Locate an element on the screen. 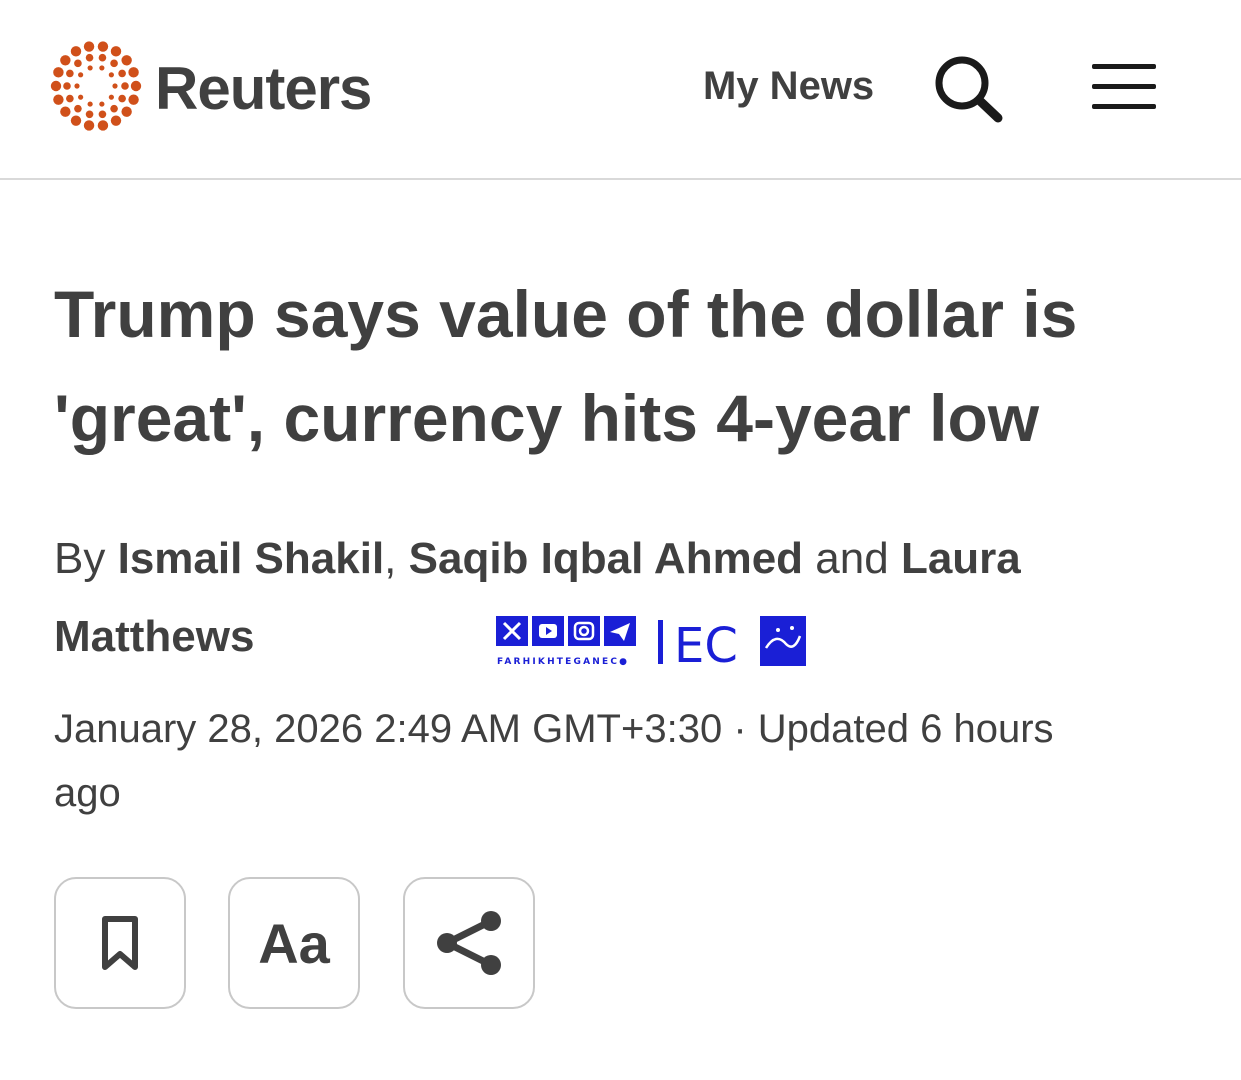 The width and height of the screenshot is (1241, 1080). text-size-label: Aa is located at coordinates (294, 943).